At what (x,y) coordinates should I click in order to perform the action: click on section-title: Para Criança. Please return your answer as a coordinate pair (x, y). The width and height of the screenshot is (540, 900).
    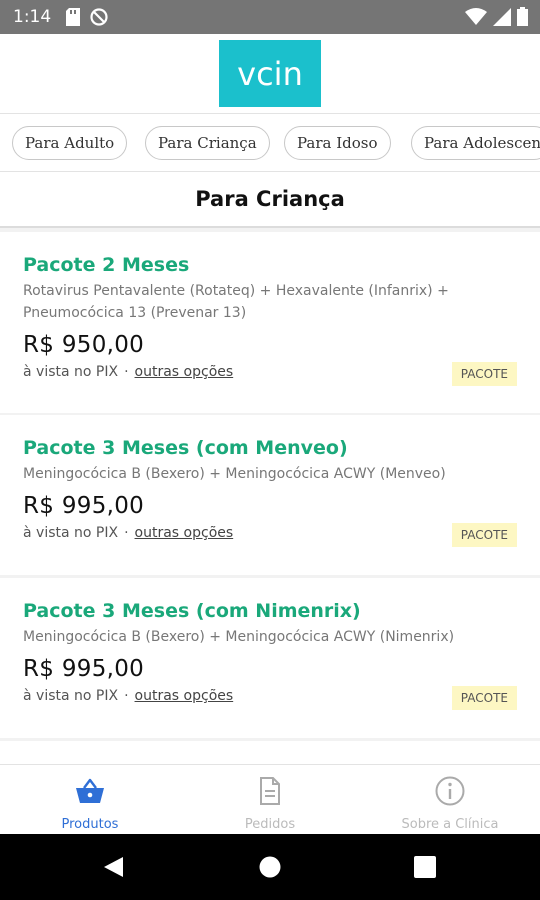
    Looking at the image, I should click on (270, 200).